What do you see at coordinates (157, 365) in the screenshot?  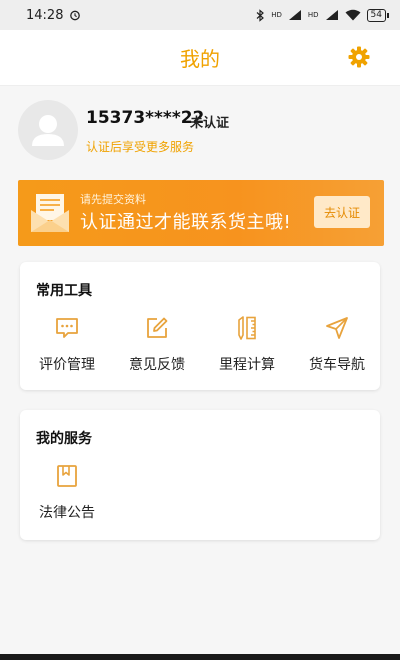 I see `tool-label: 意见反馈` at bounding box center [157, 365].